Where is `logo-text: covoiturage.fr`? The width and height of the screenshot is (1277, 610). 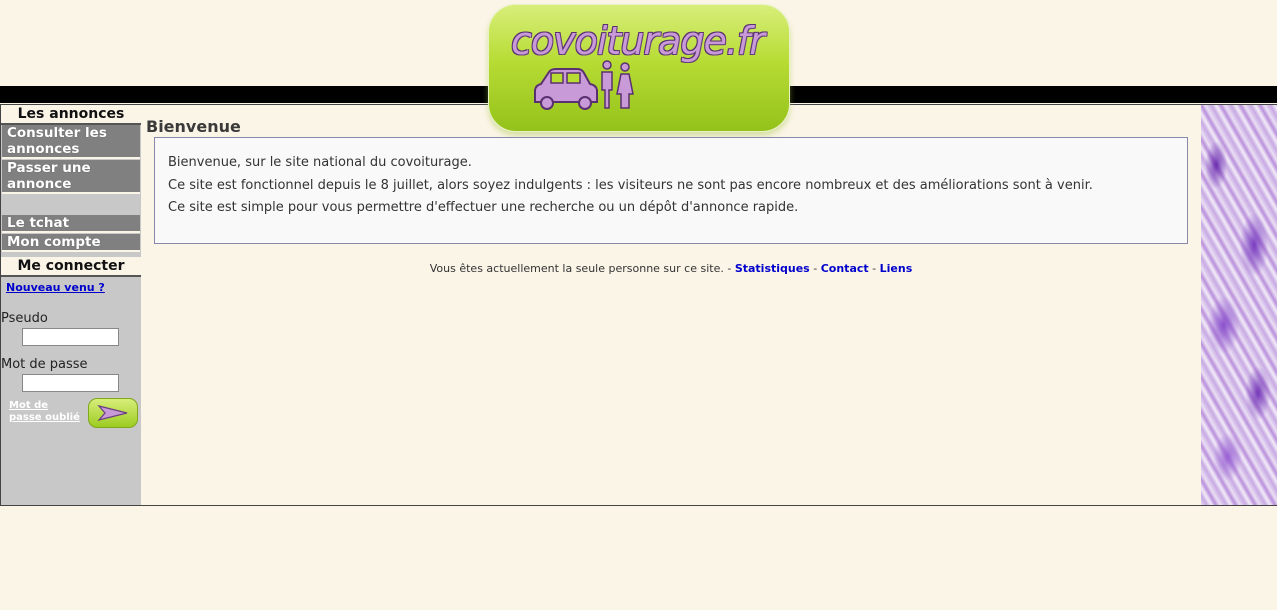
logo-text: covoiturage.fr is located at coordinates (638, 41).